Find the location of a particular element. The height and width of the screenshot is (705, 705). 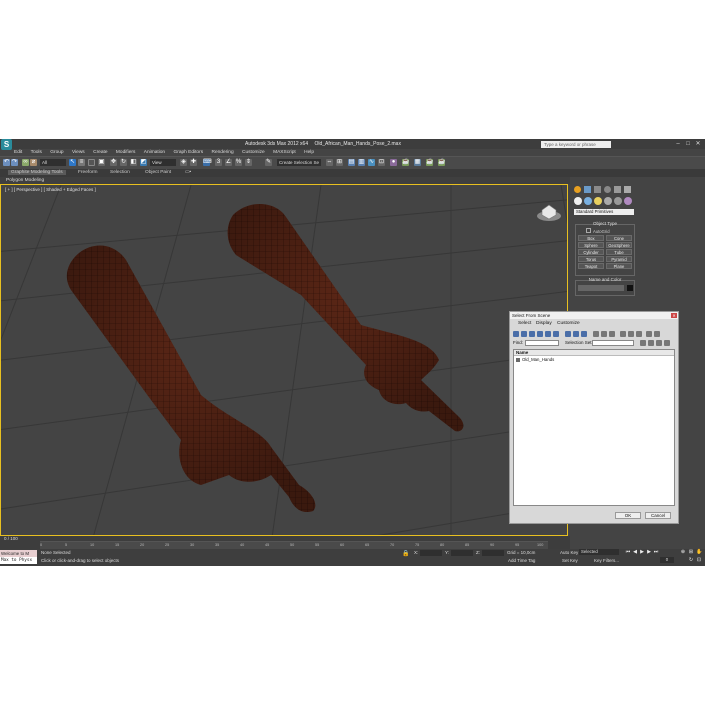

object-type-title: Object Type is located at coordinates (605, 223).